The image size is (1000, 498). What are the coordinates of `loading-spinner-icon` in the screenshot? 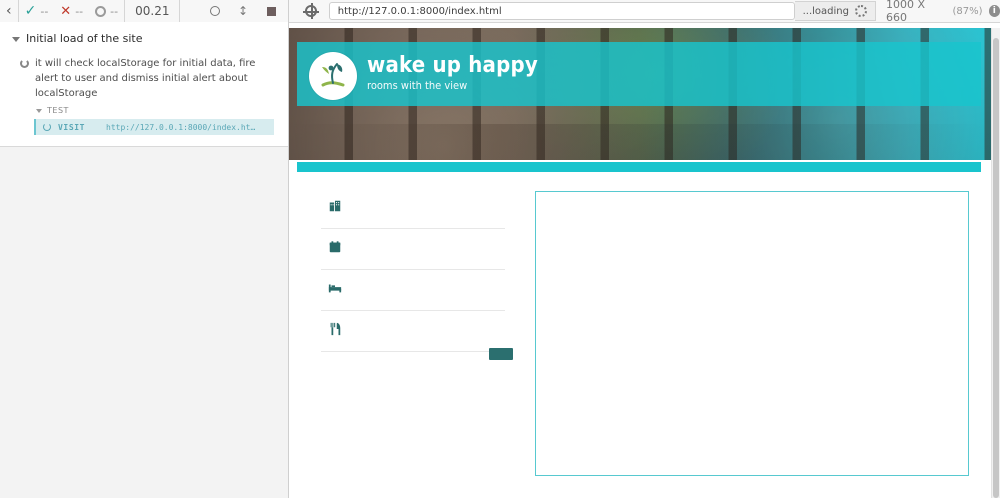 It's located at (24, 63).